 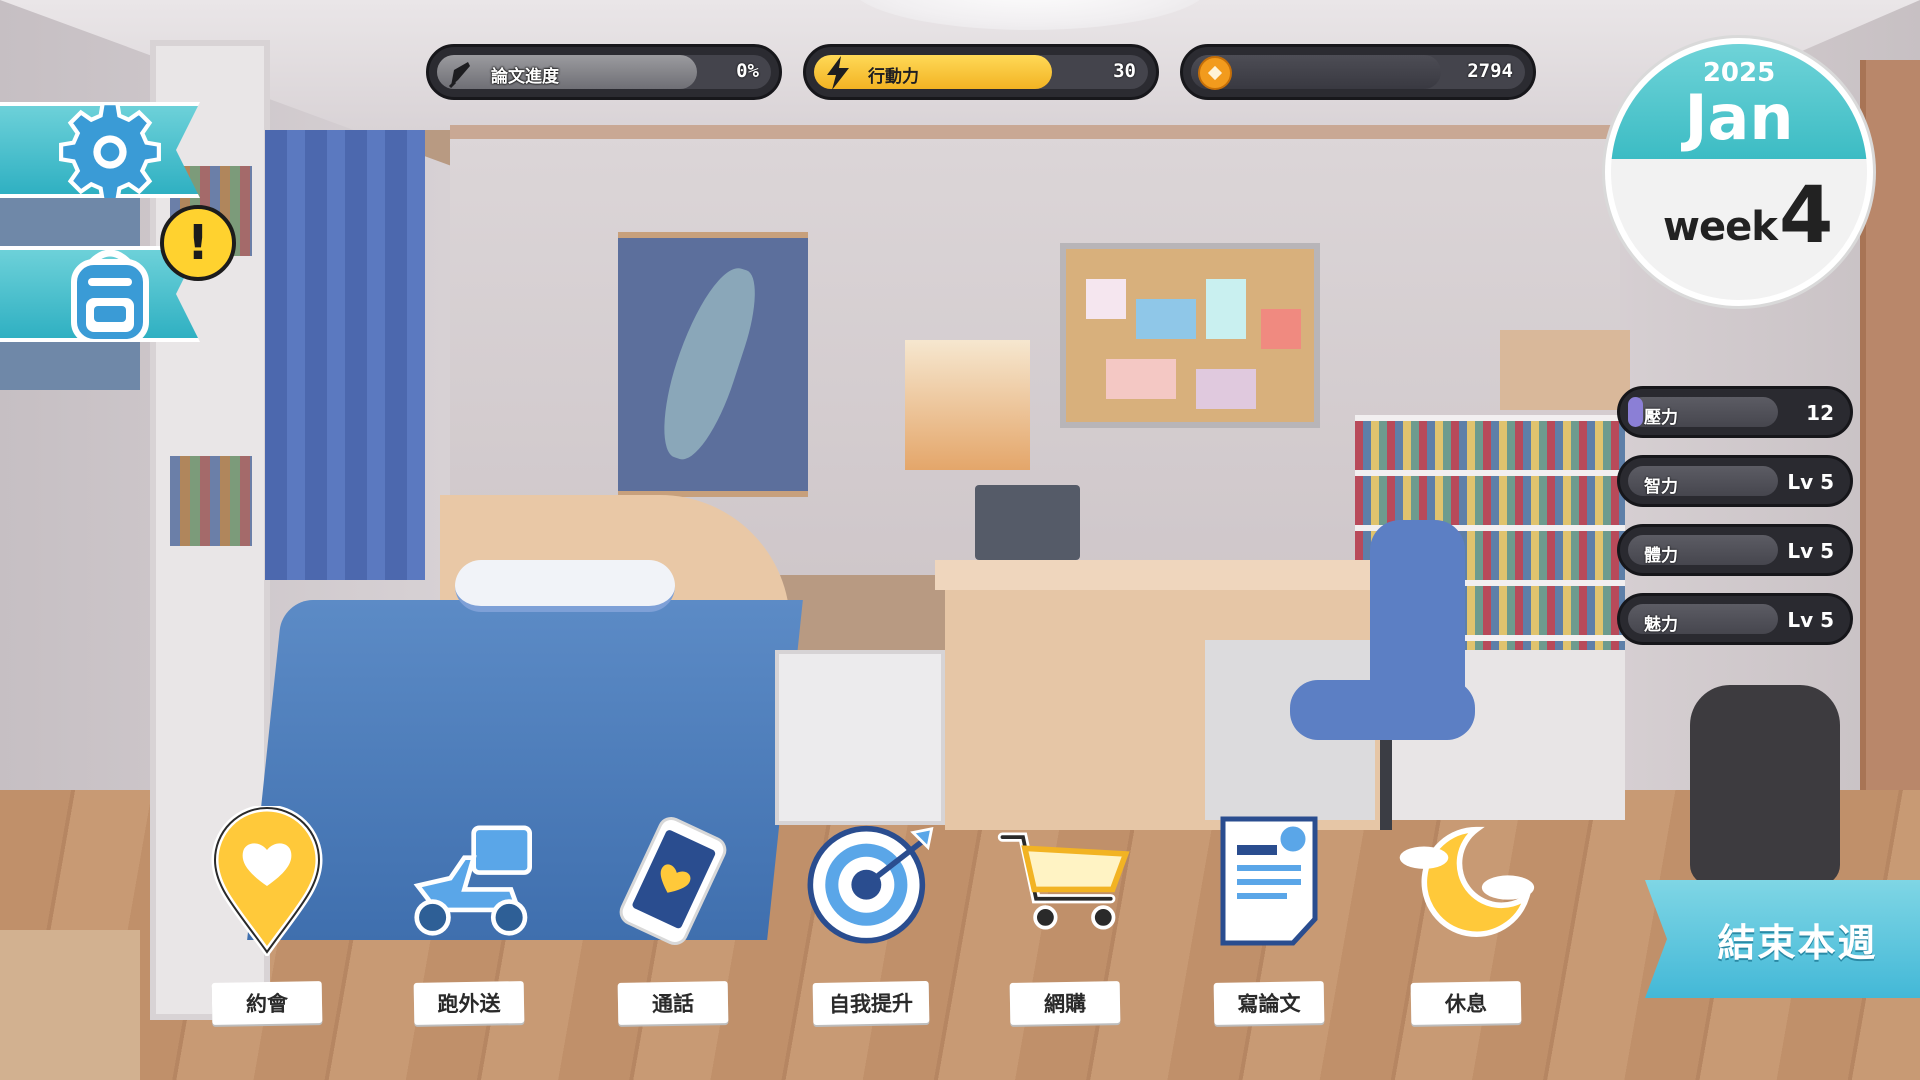 I want to click on curtain, so click(x=345, y=355).